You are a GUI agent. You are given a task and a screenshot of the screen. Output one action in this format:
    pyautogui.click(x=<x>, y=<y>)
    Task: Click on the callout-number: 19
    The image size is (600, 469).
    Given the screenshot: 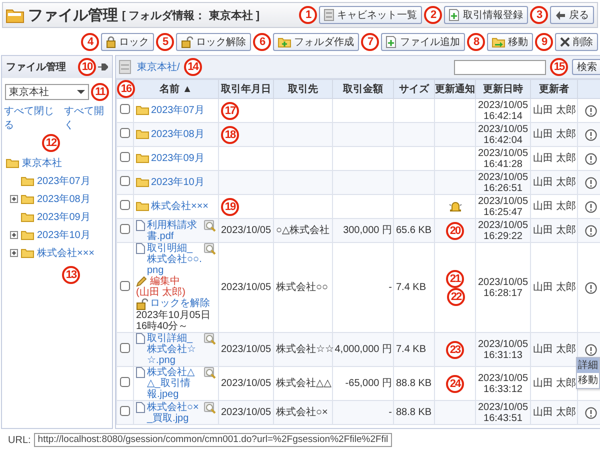 What is the action you would take?
    pyautogui.click(x=230, y=207)
    